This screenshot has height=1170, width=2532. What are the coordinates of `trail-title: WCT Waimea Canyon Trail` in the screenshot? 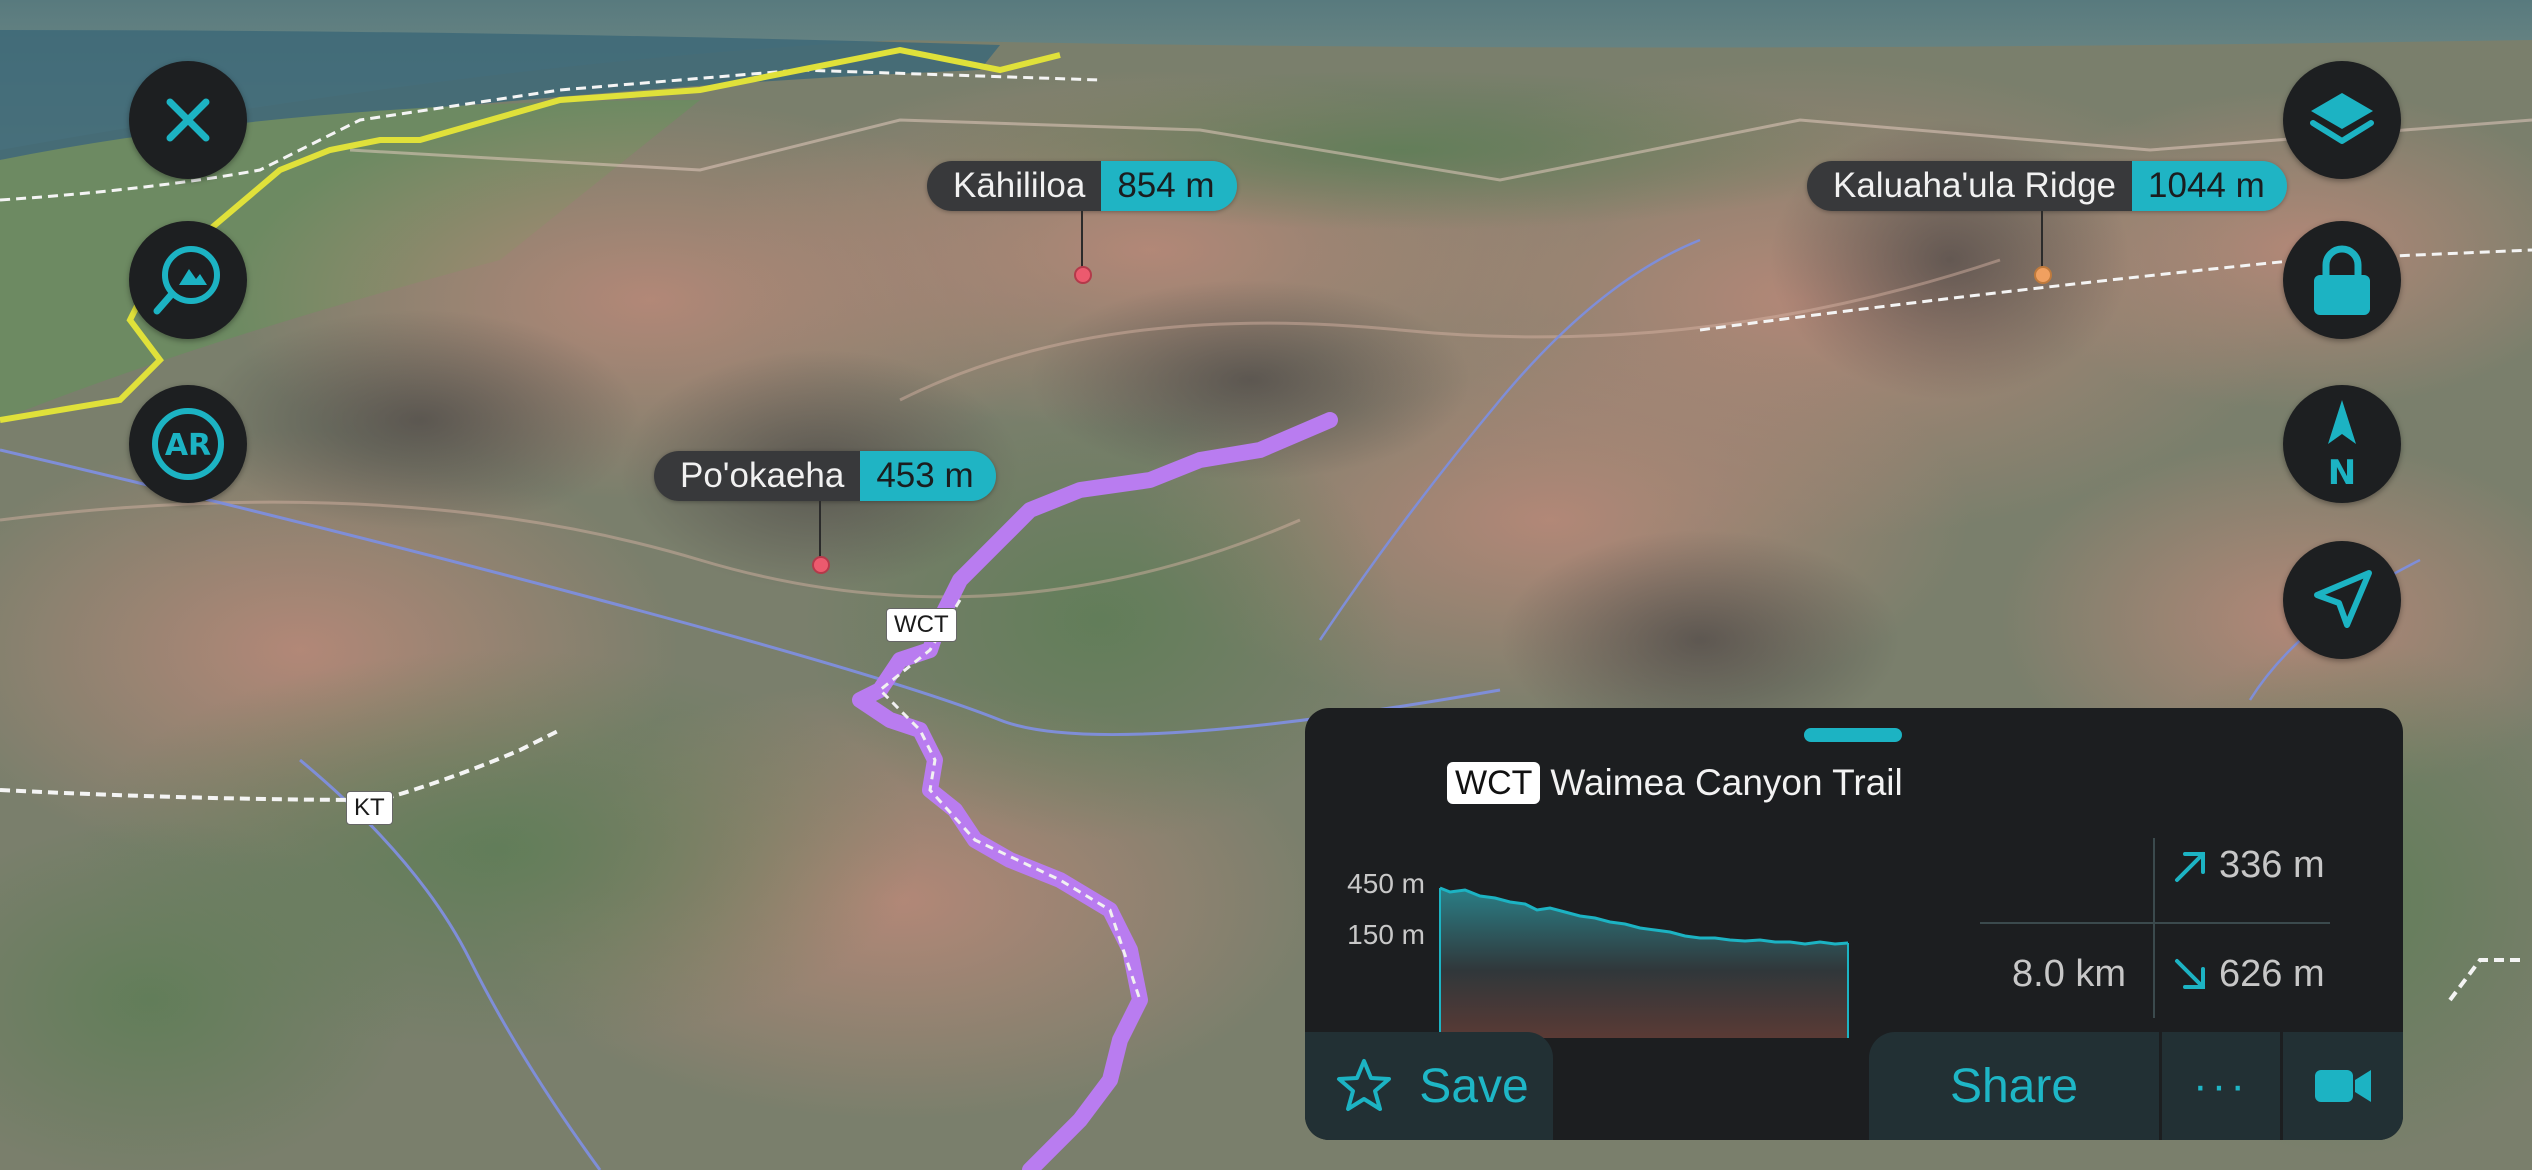 It's located at (1675, 783).